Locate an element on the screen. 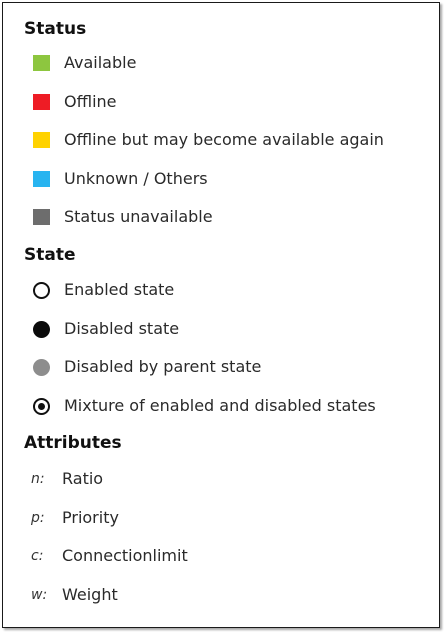  status-item-available: Available is located at coordinates (84, 63).